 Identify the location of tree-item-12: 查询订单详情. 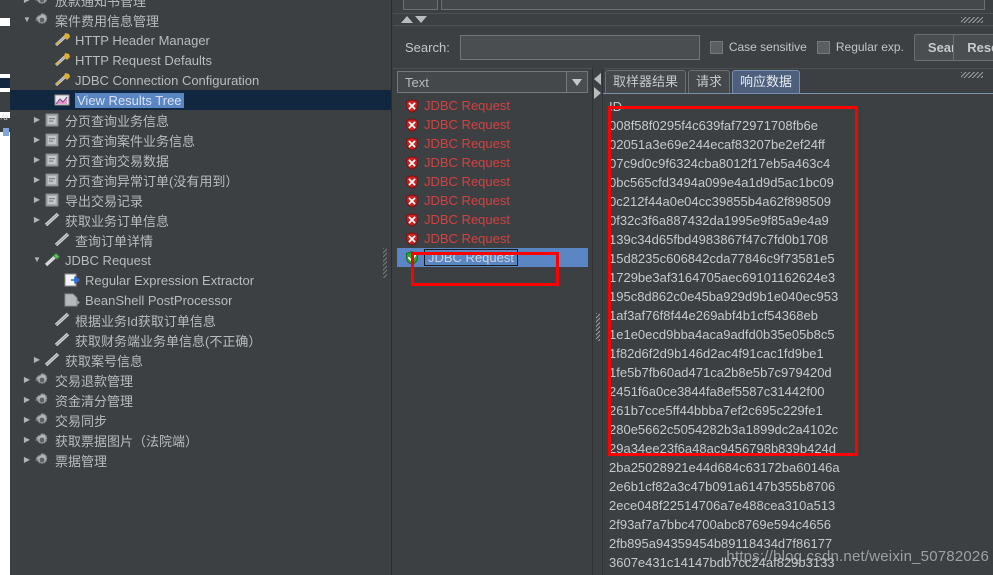
(200, 240).